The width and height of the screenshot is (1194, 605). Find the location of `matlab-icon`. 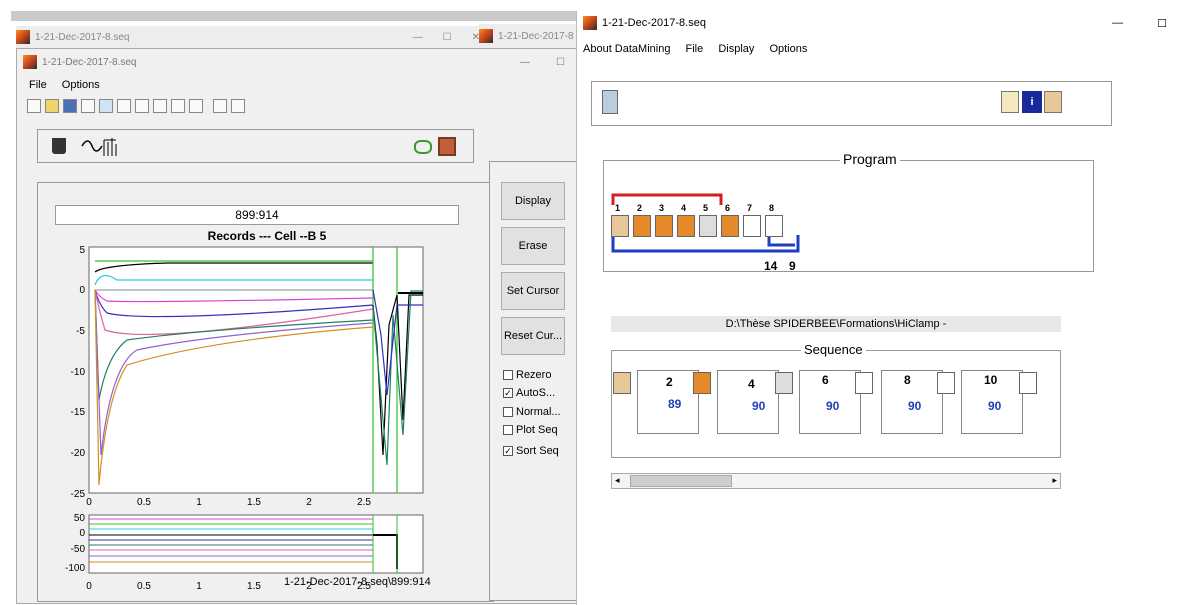

matlab-icon is located at coordinates (486, 36).